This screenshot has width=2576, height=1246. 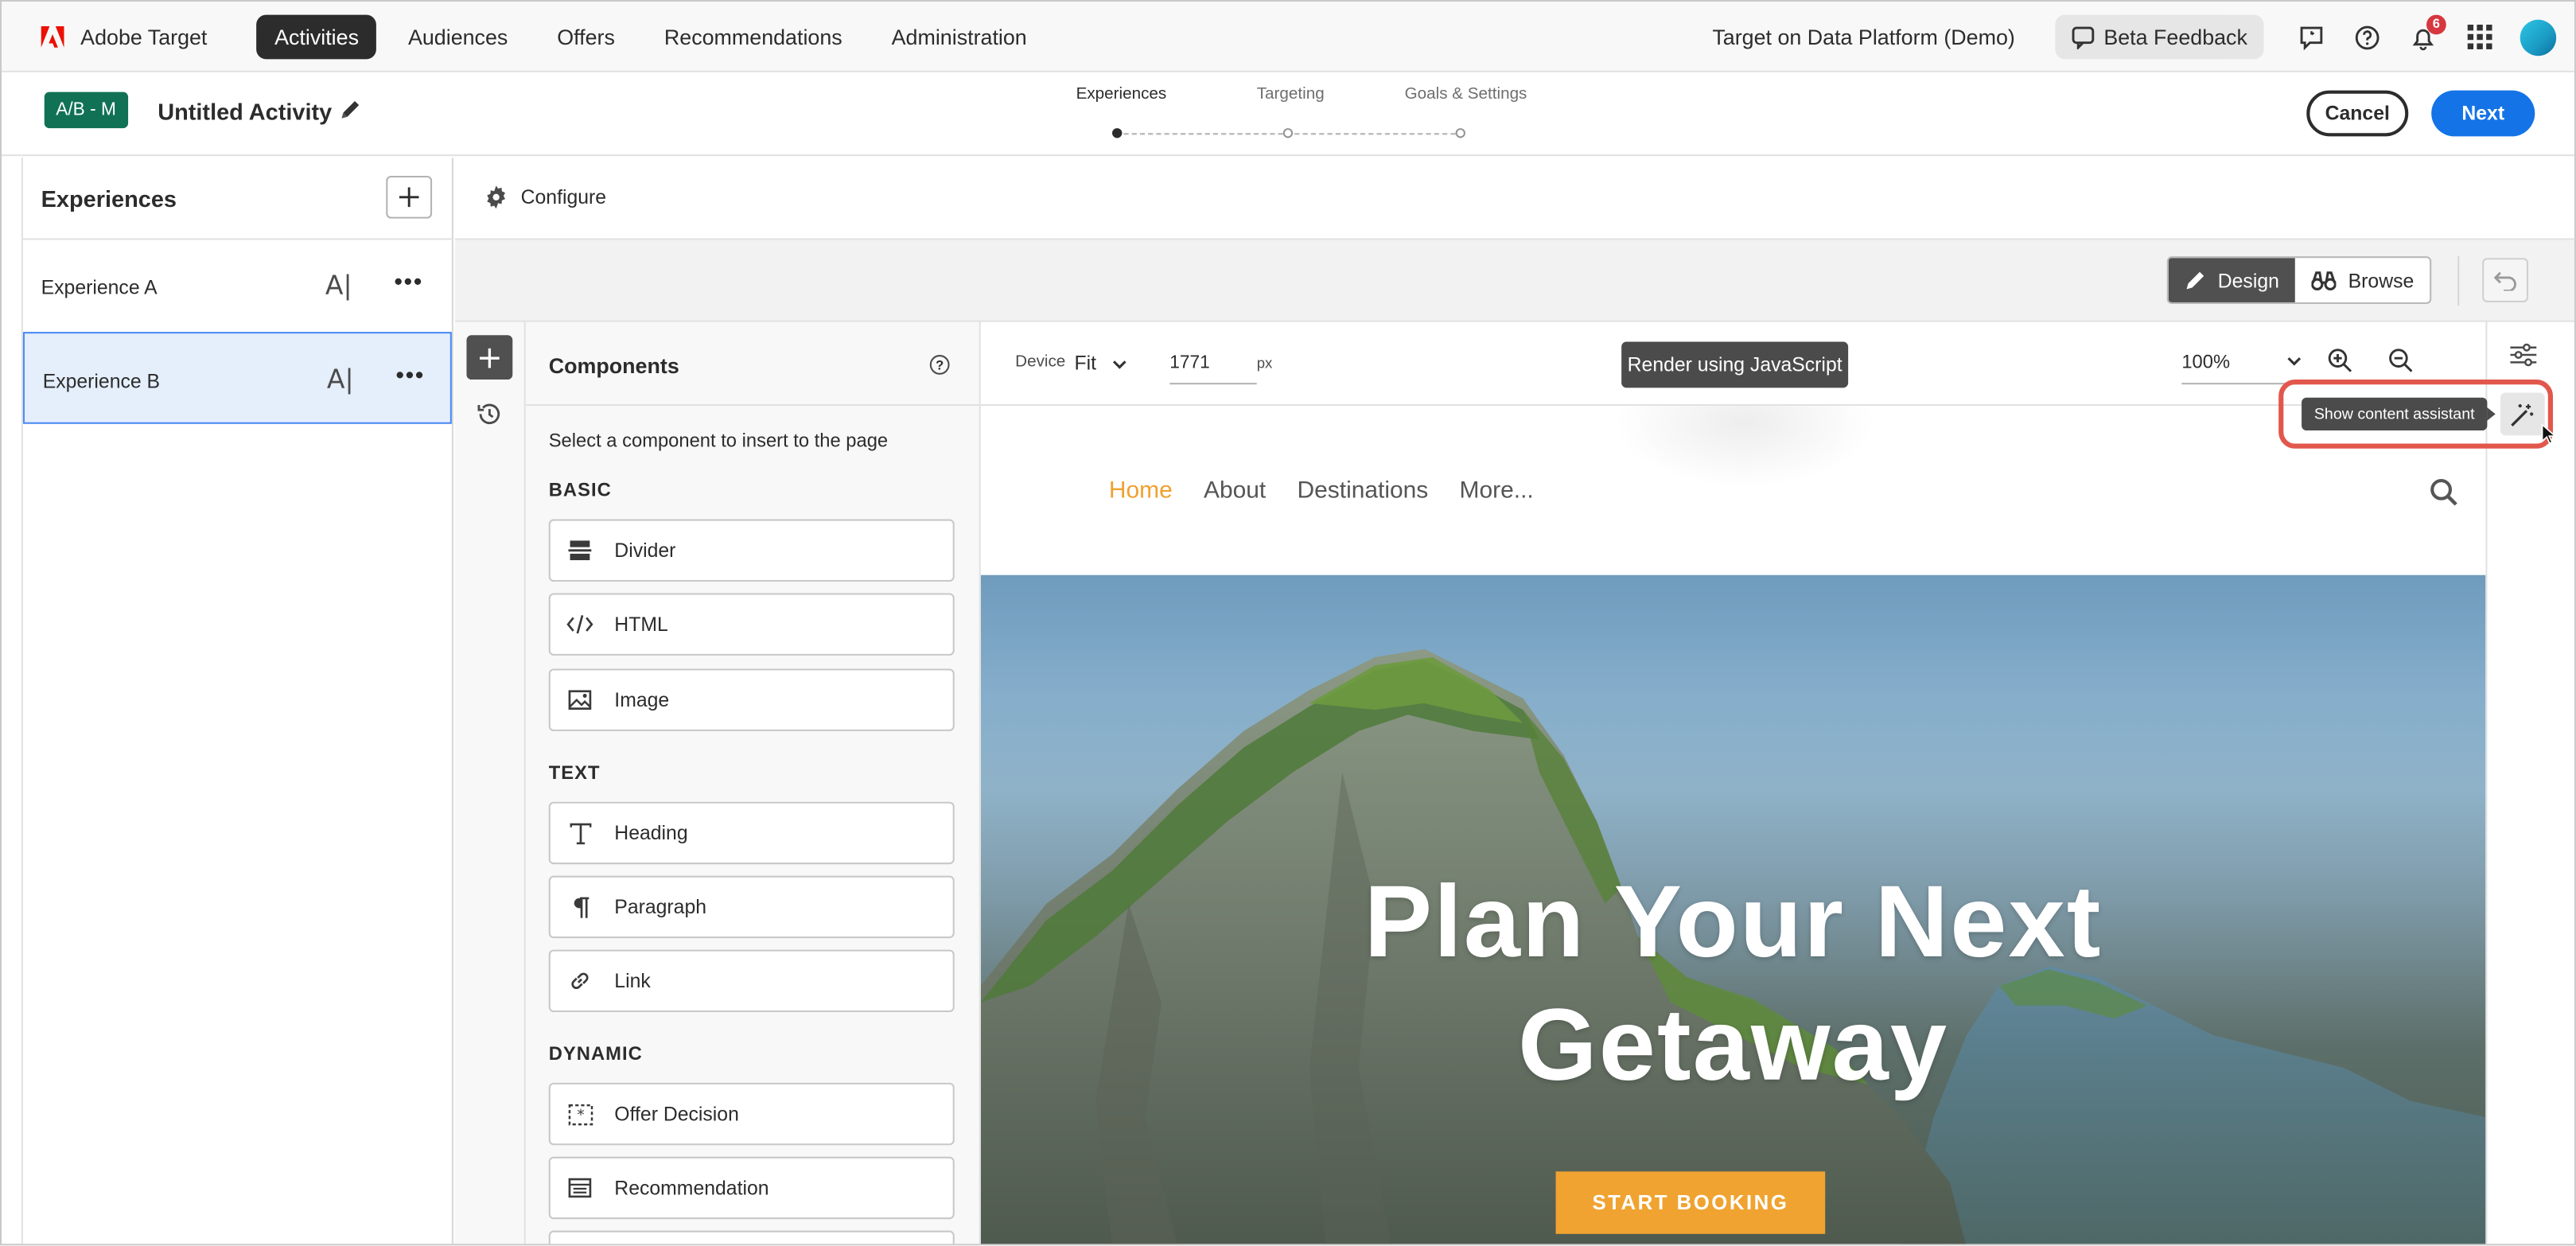 What do you see at coordinates (2242, 365) in the screenshot?
I see `zoom-select: 100%` at bounding box center [2242, 365].